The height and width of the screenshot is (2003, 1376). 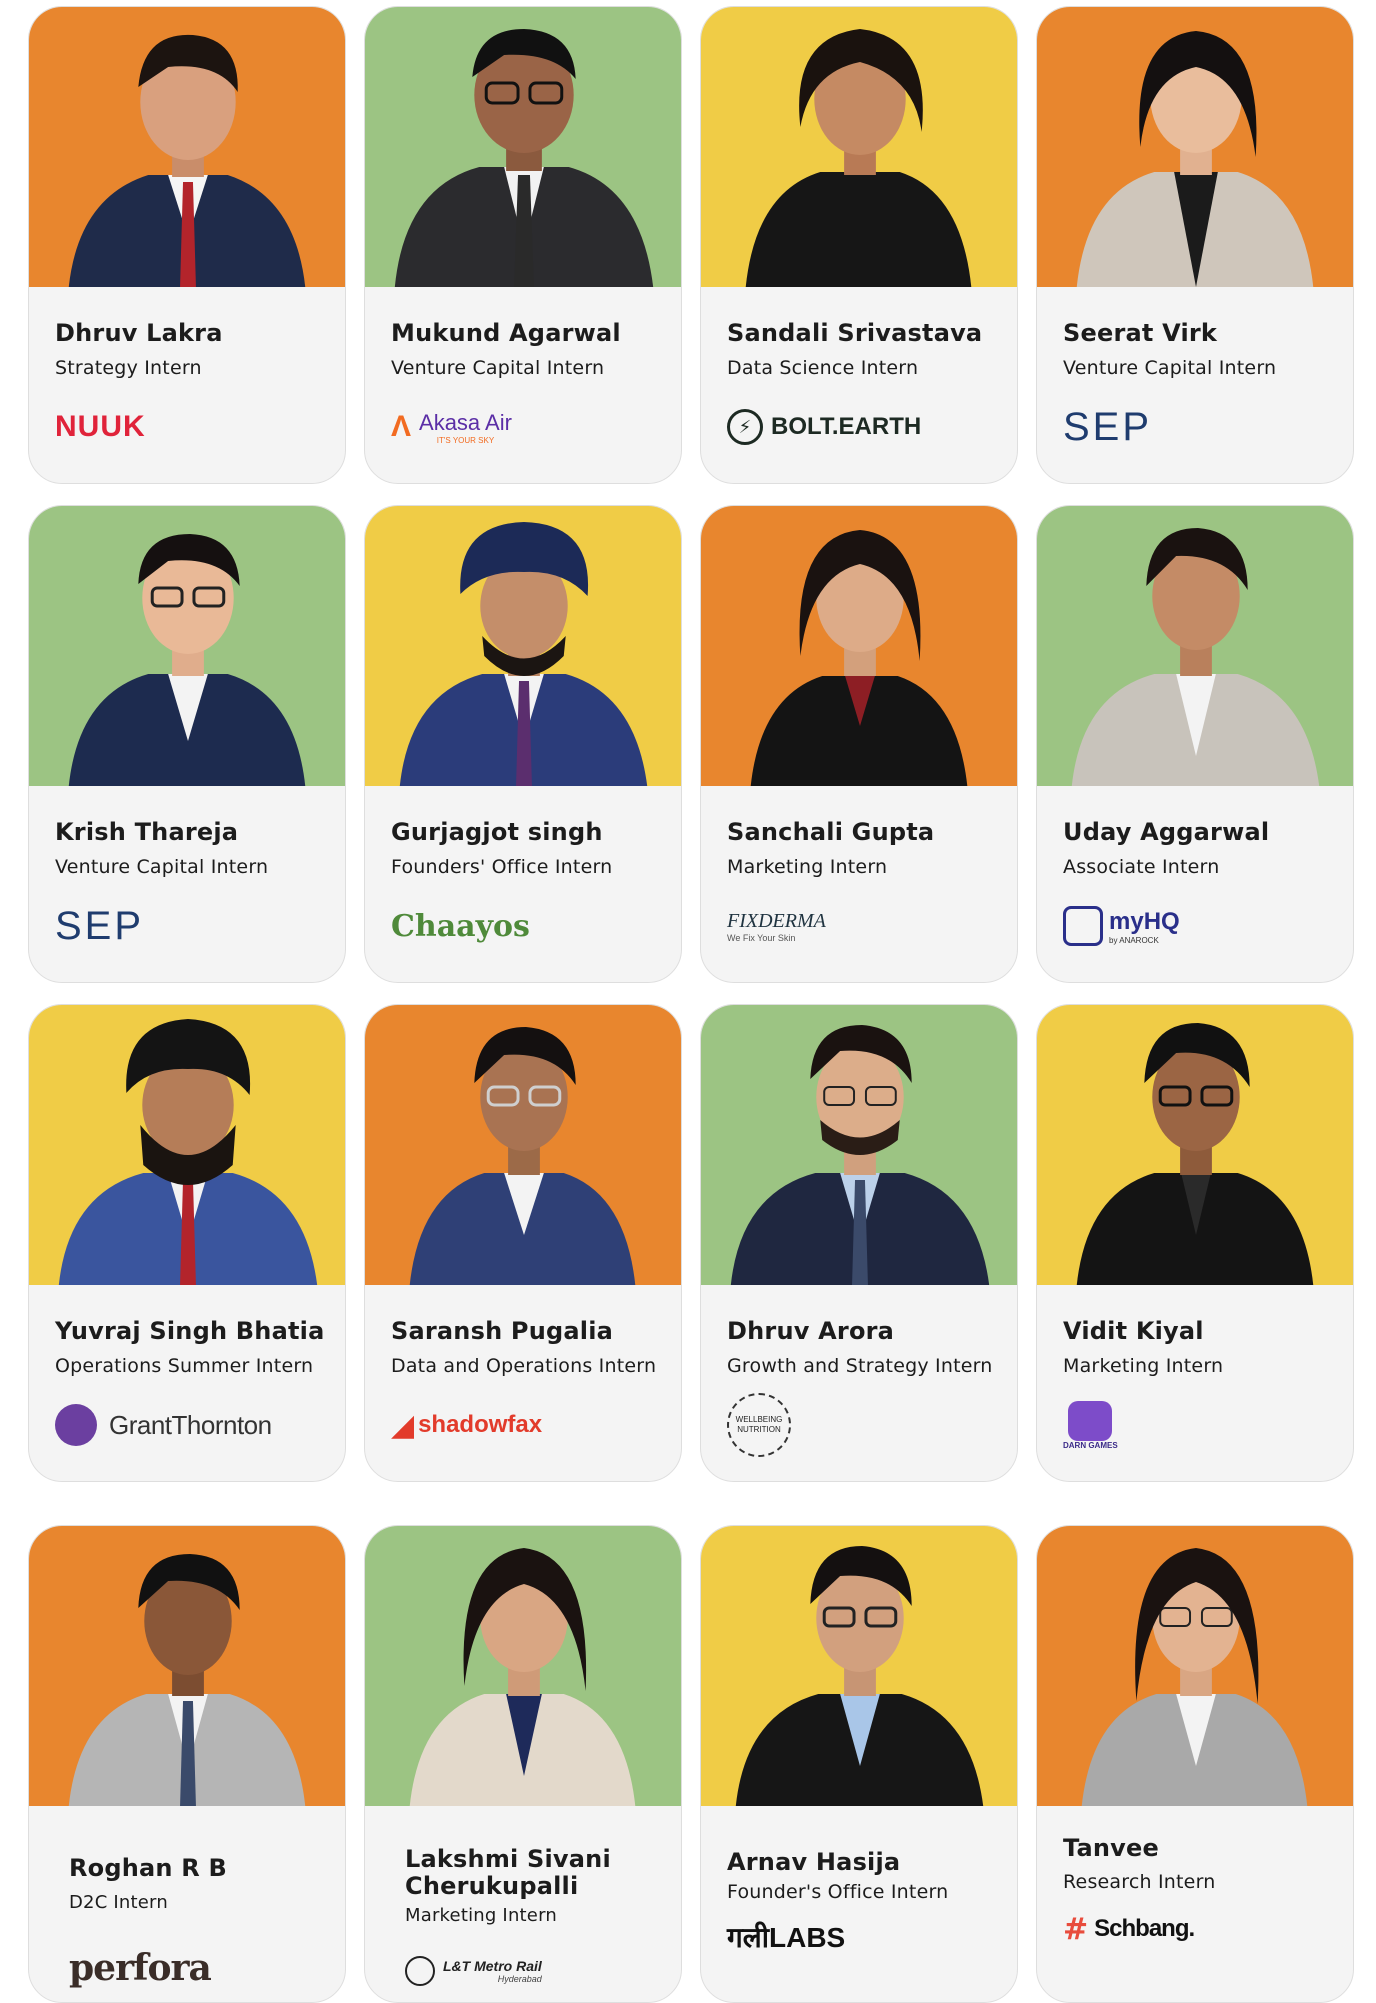 What do you see at coordinates (1139, 1882) in the screenshot?
I see `intern-role: Research Intern` at bounding box center [1139, 1882].